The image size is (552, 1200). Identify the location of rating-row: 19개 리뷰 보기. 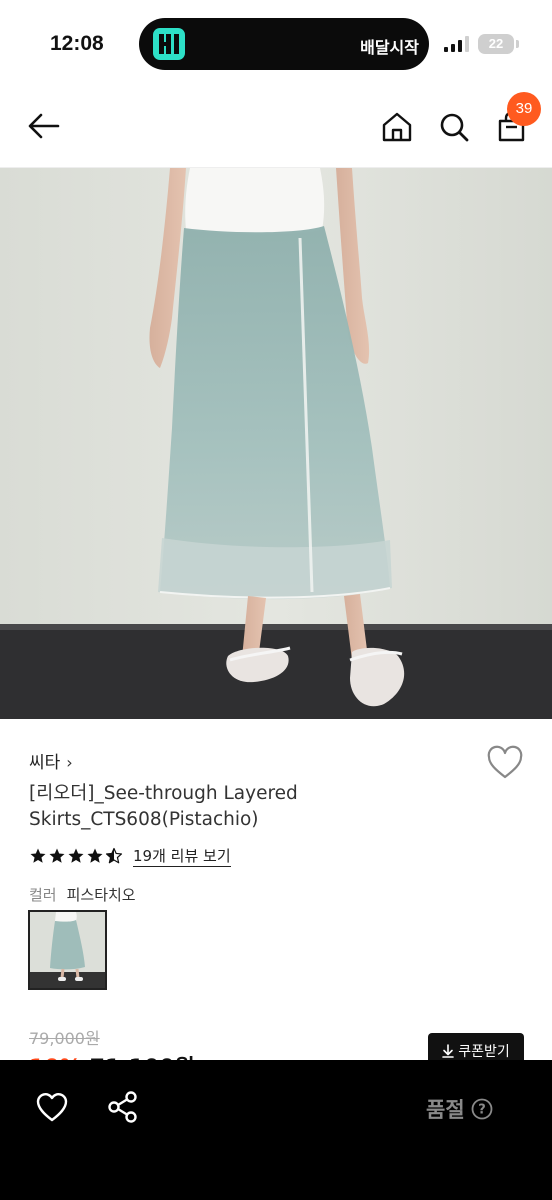
(130, 856).